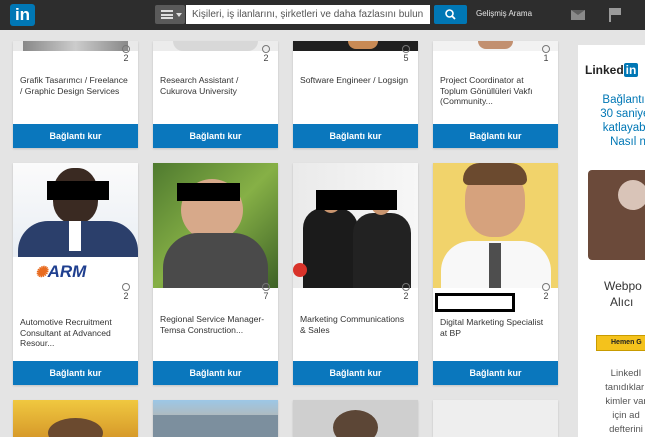 The height and width of the screenshot is (437, 645). I want to click on person-headline: Software Engineer / Logsign, so click(354, 80).